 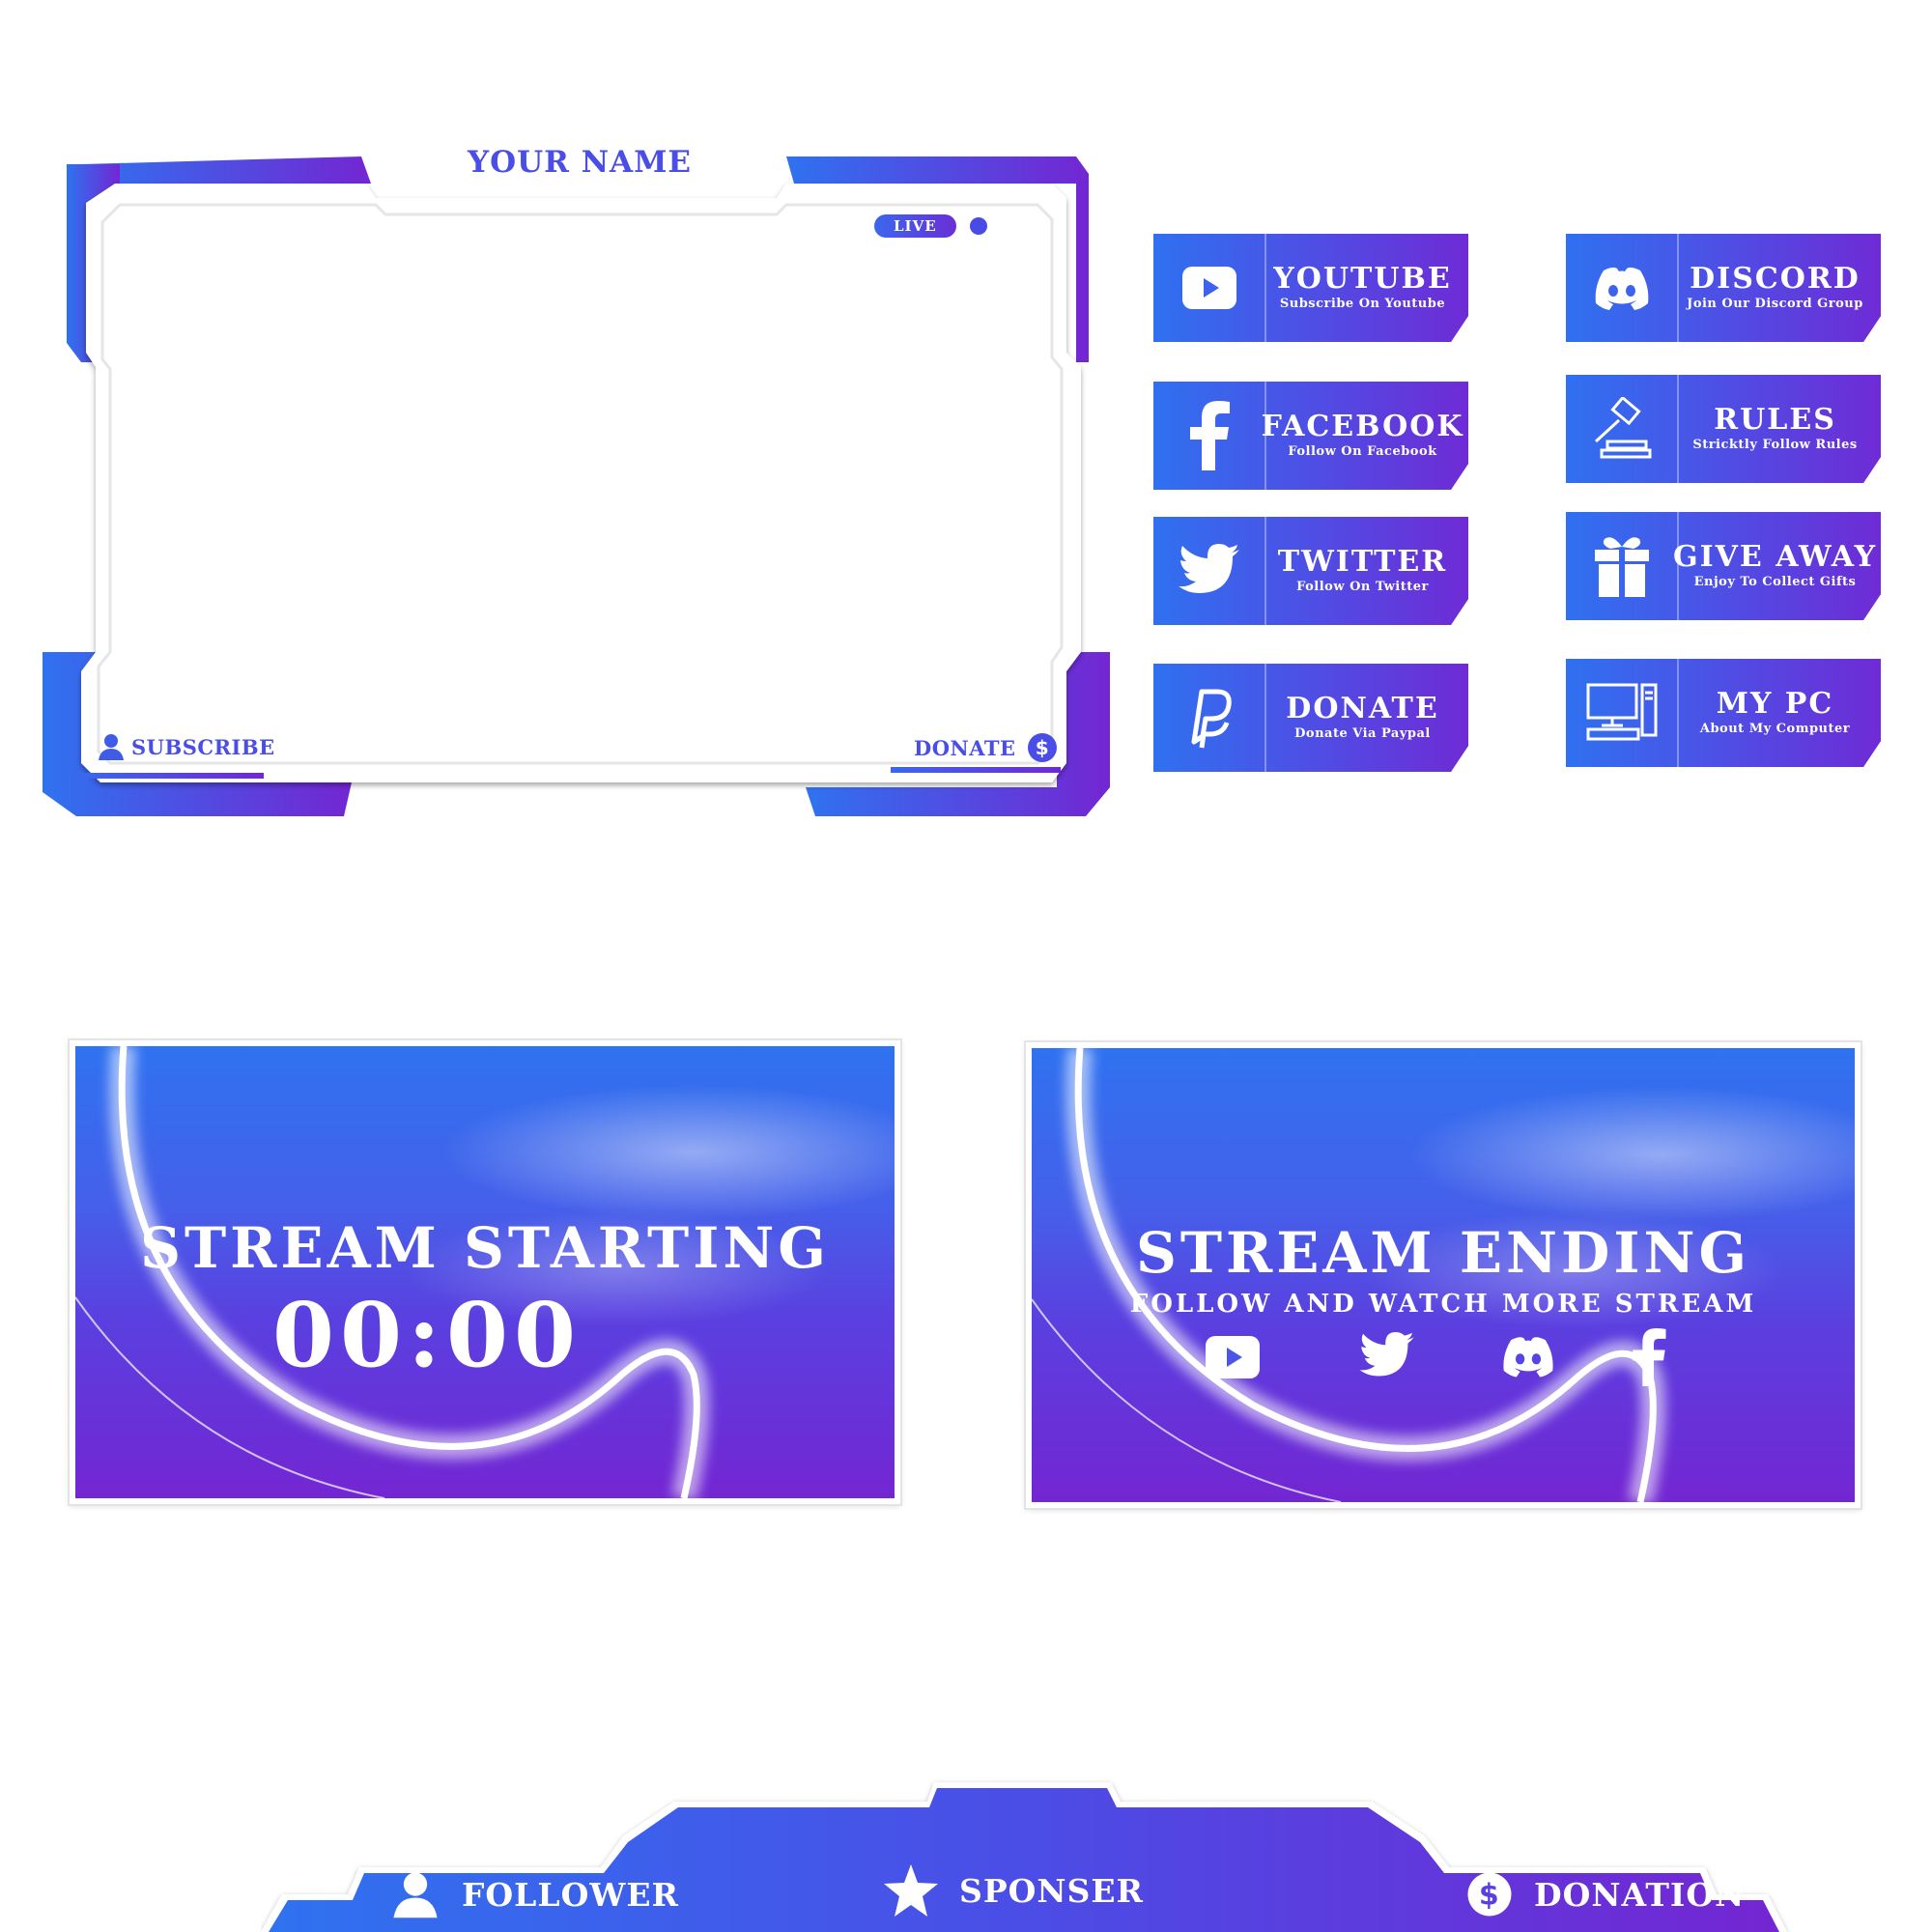 I want to click on subscribe-underline, so click(x=173, y=776).